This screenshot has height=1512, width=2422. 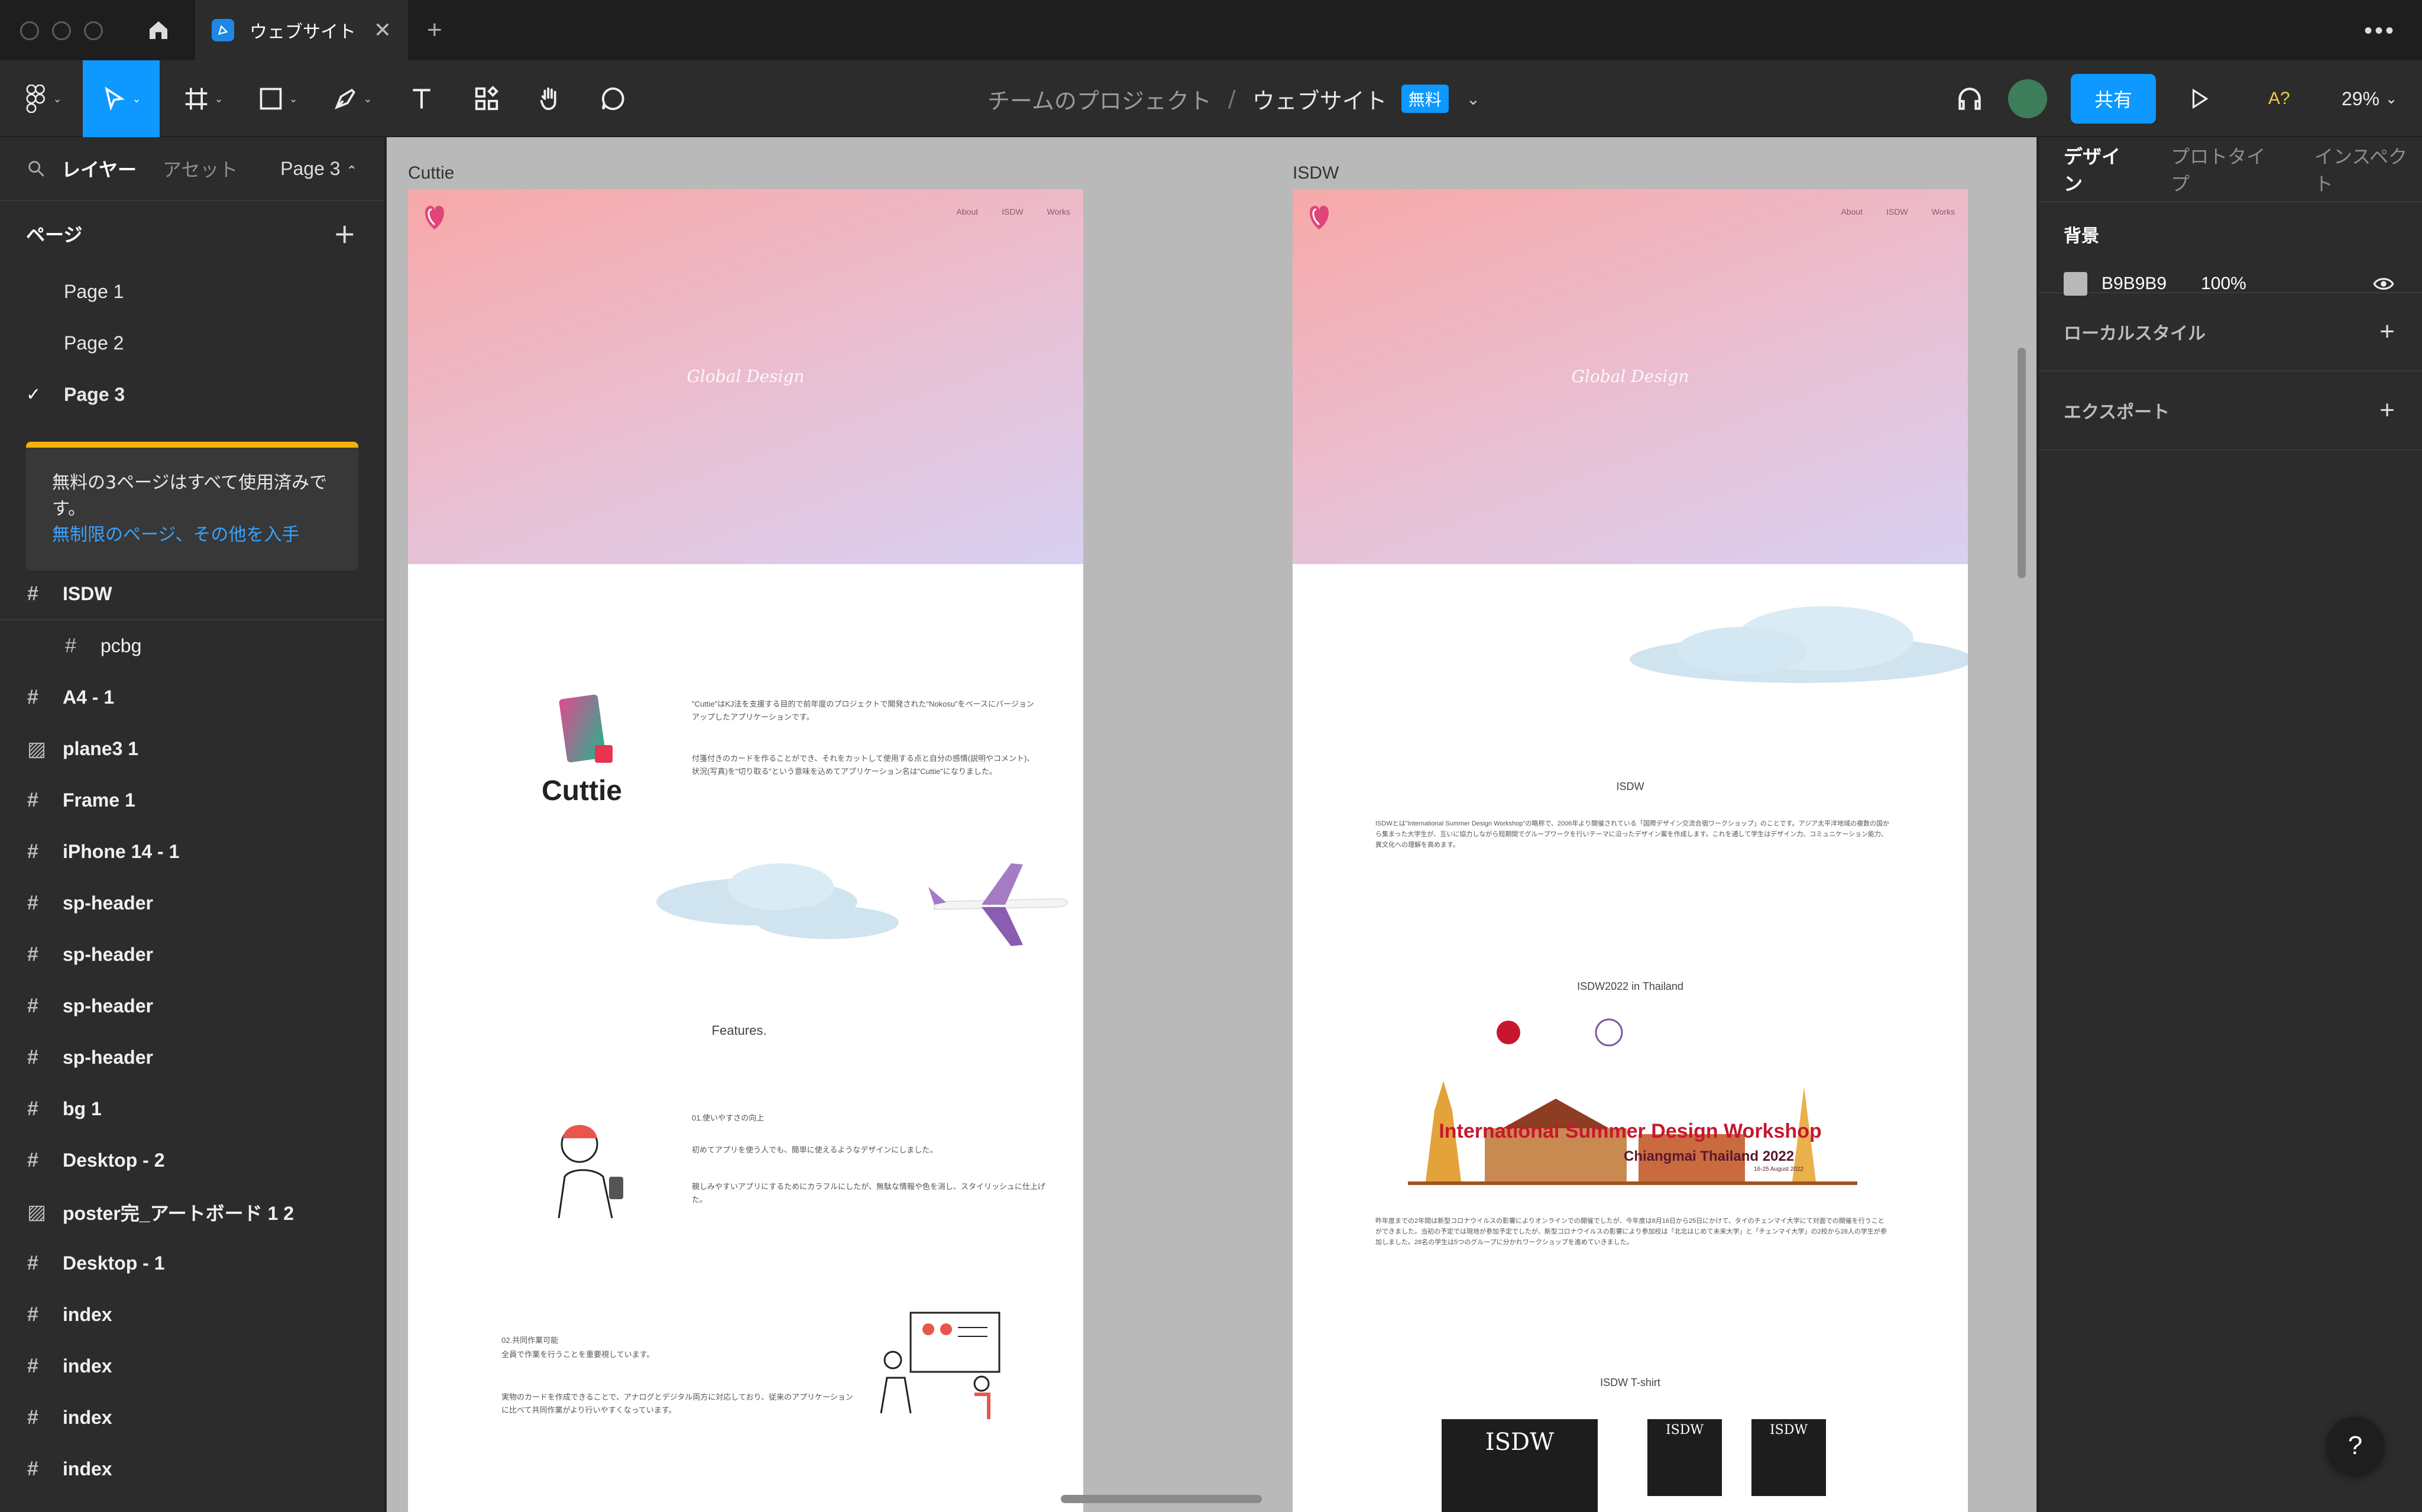 What do you see at coordinates (37, 1211) in the screenshot?
I see `image-icon: ▨` at bounding box center [37, 1211].